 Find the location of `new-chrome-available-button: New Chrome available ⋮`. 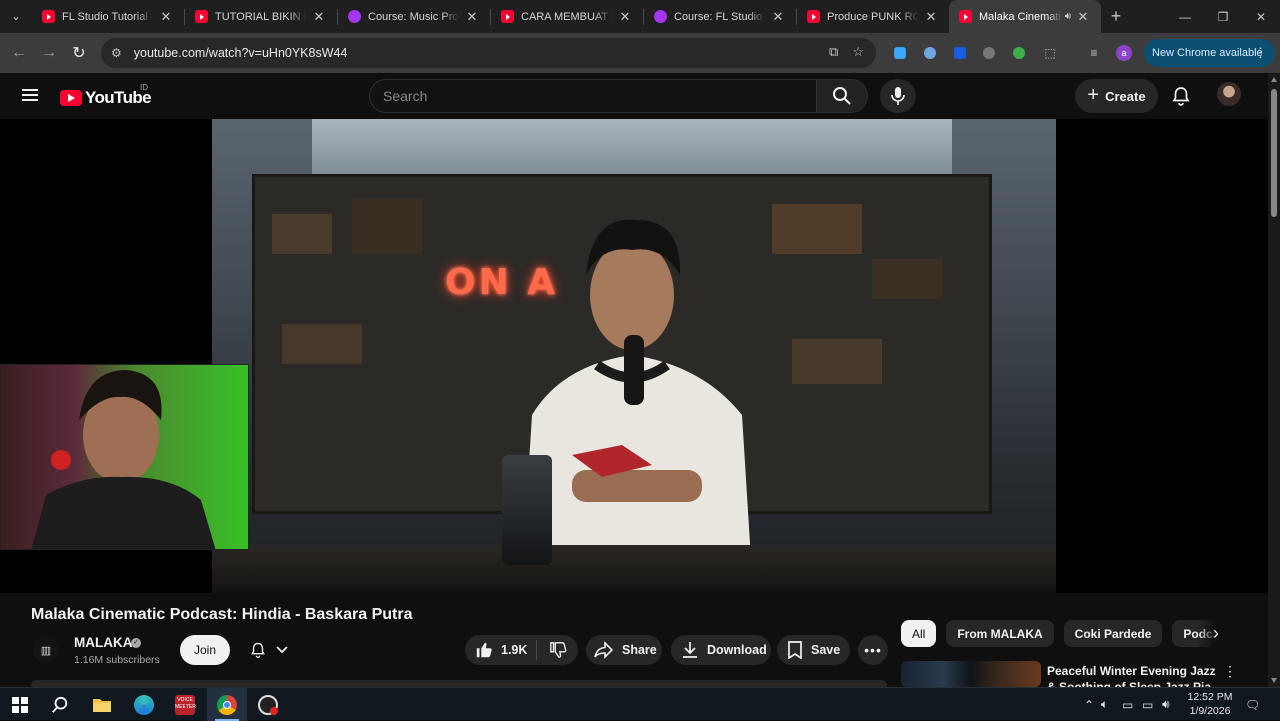

new-chrome-available-button: New Chrome available ⋮ is located at coordinates (1209, 53).